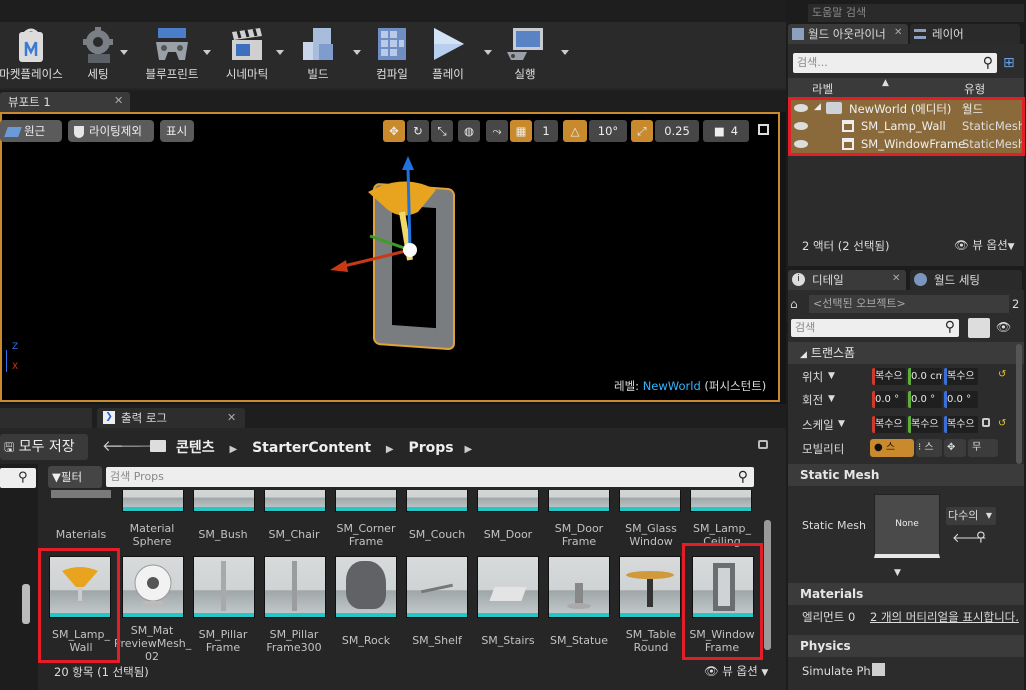  Describe the element at coordinates (81, 494) in the screenshot. I see `asset-tile` at that location.